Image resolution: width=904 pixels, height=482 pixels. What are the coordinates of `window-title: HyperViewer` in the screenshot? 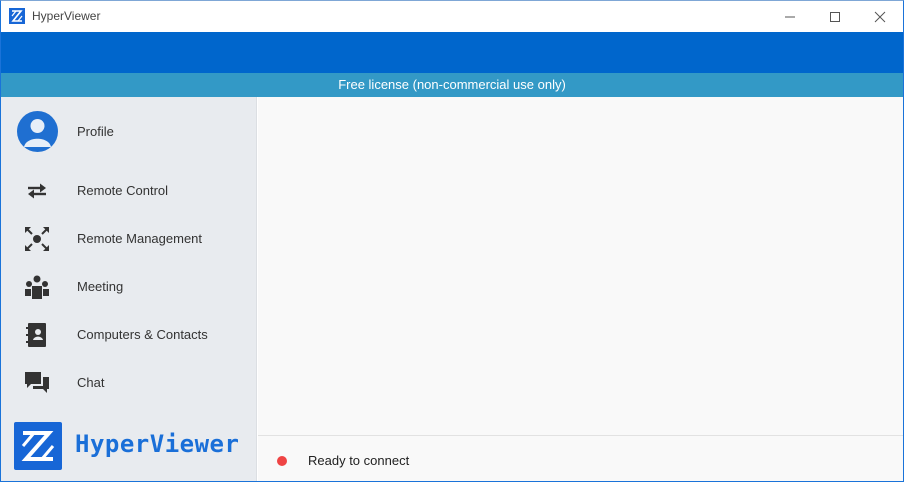 It's located at (66, 16).